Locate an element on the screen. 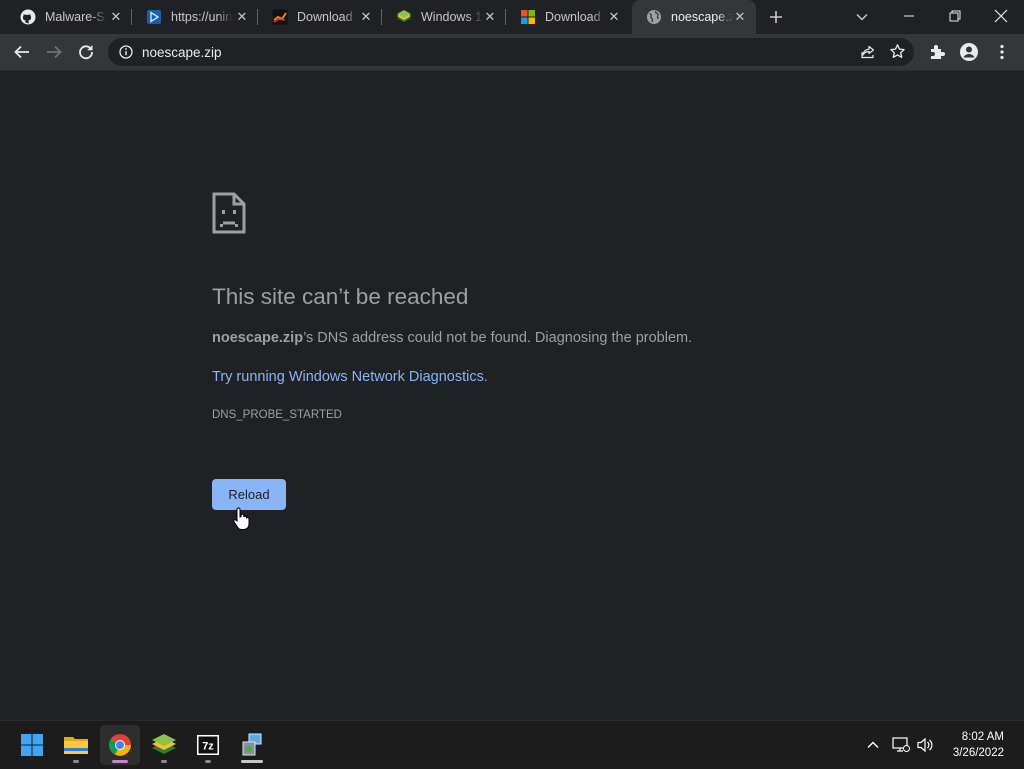 This screenshot has height=769, width=1024. tab-malware-samples: Malware-Sa ✕ is located at coordinates (69, 17).